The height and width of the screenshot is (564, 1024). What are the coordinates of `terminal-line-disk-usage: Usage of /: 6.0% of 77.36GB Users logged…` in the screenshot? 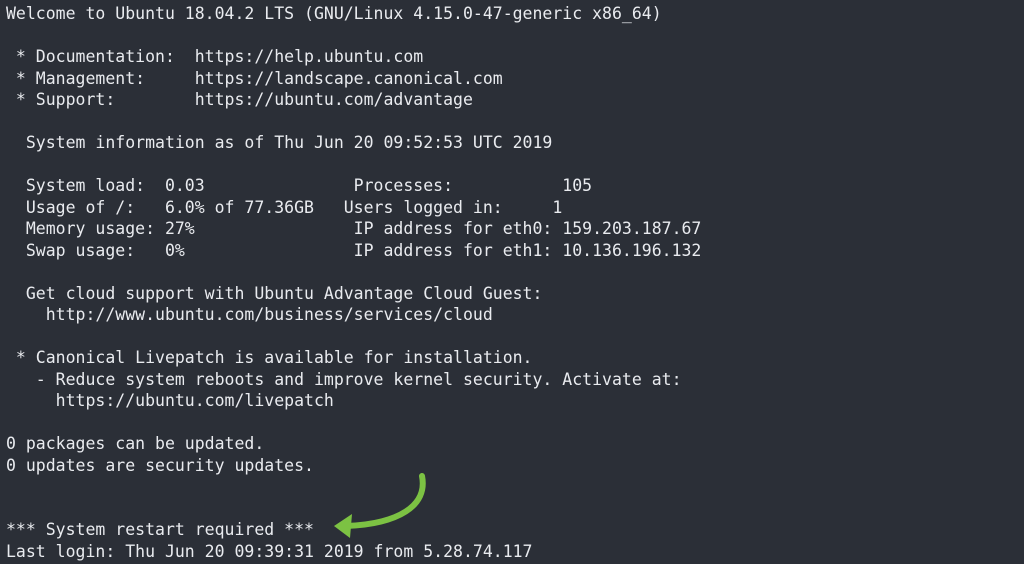 It's located at (284, 207).